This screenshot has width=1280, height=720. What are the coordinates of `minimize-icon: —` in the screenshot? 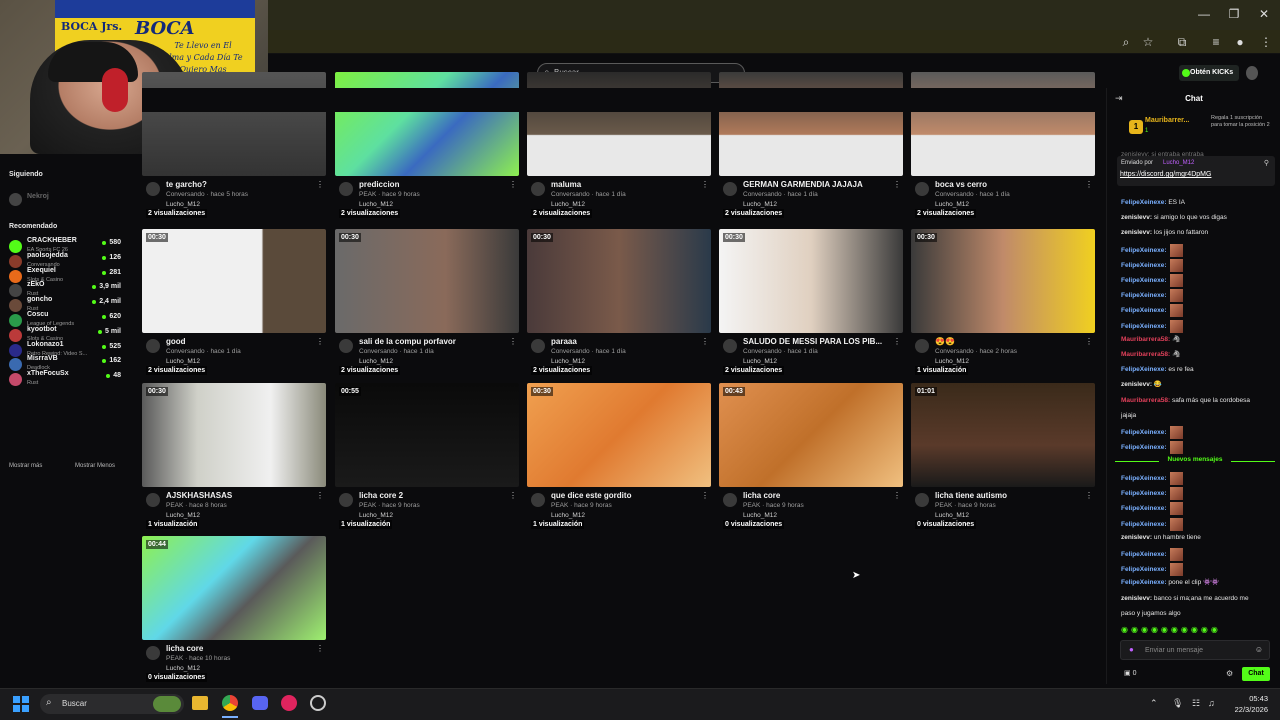 It's located at (1204, 14).